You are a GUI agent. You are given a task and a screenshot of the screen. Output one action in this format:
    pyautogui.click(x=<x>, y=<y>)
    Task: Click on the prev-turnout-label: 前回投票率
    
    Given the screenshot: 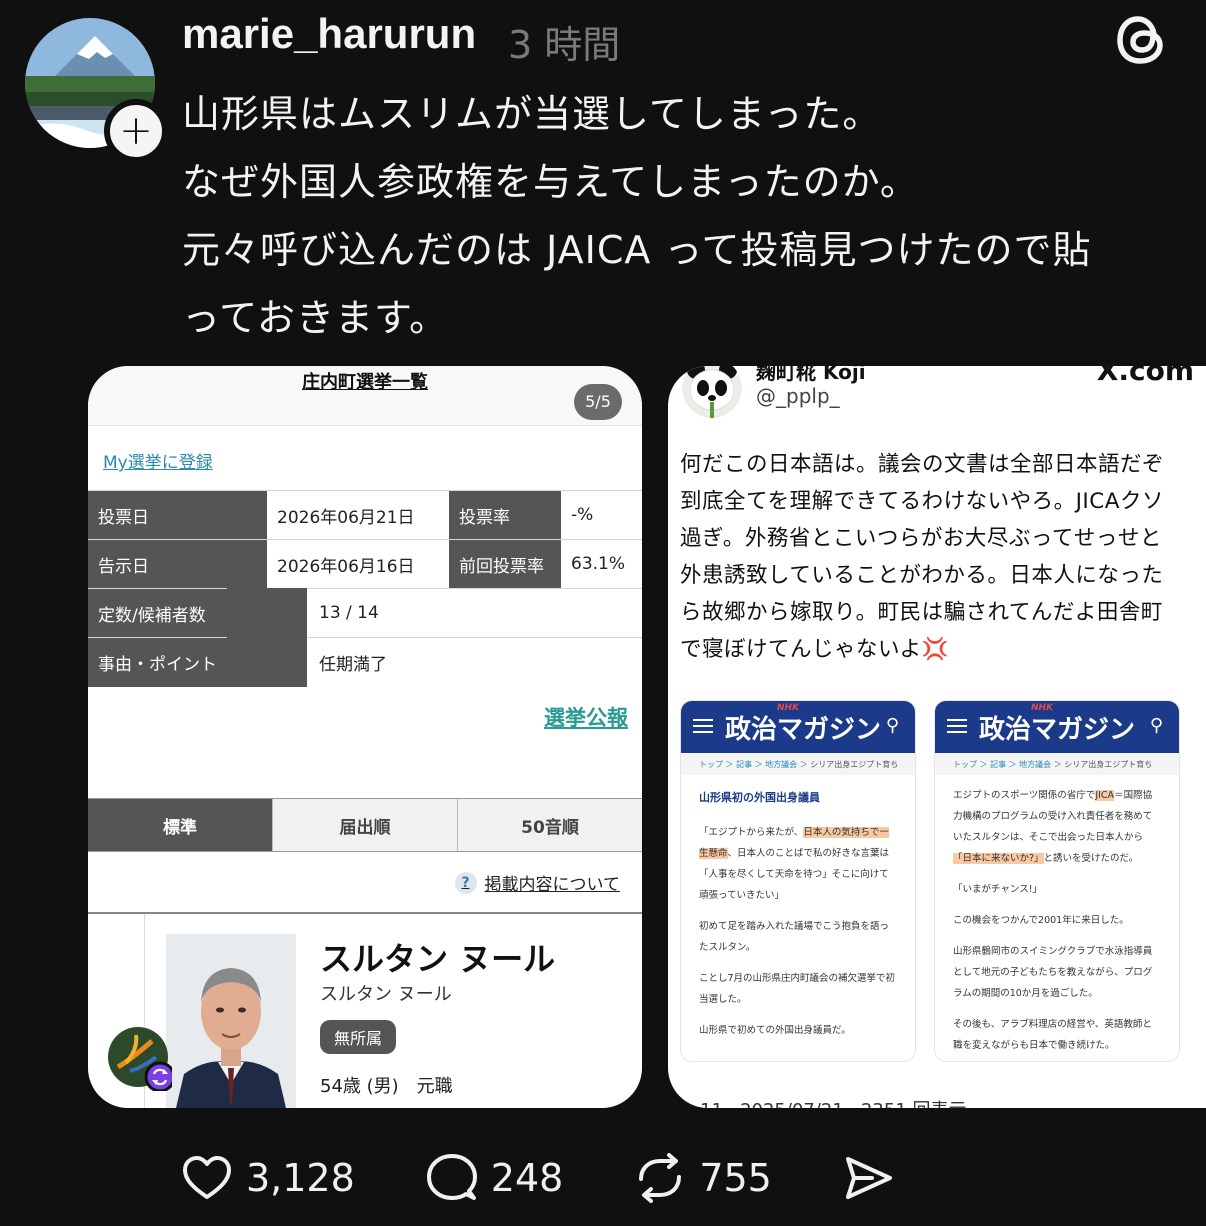 What is the action you would take?
    pyautogui.click(x=505, y=564)
    